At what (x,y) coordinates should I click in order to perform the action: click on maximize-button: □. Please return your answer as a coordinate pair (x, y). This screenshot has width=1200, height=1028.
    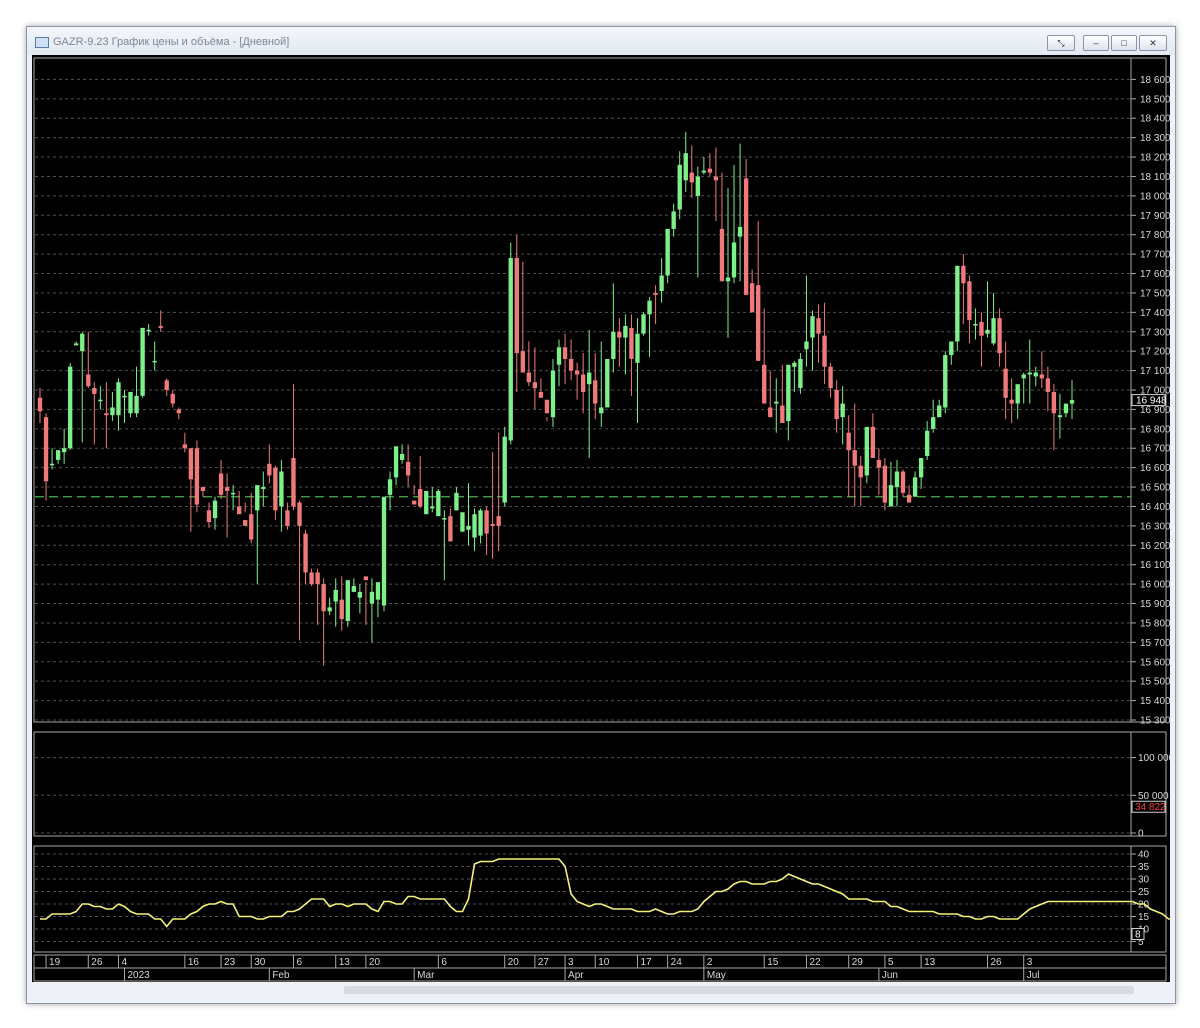
    Looking at the image, I should click on (1124, 43).